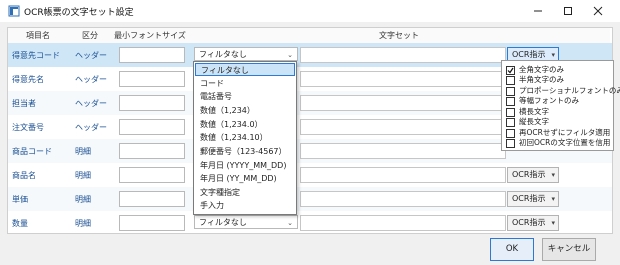 The image size is (620, 265). I want to click on dropdown-option: 年月日 (YY_MM_DD), so click(245, 178).